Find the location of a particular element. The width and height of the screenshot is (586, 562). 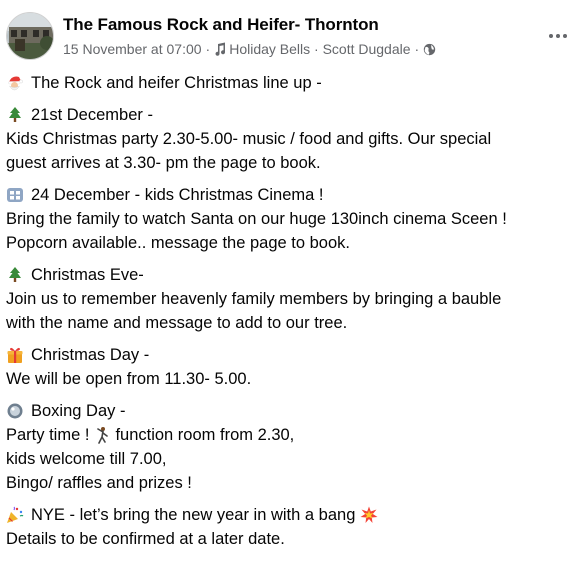

music-track: Holiday Bells · Scott Dugdale is located at coordinates (319, 49).